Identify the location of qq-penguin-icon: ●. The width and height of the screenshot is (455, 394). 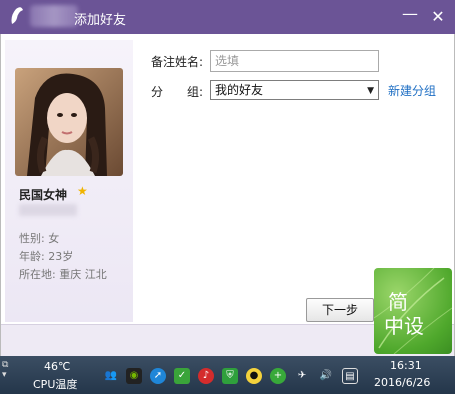
(254, 376).